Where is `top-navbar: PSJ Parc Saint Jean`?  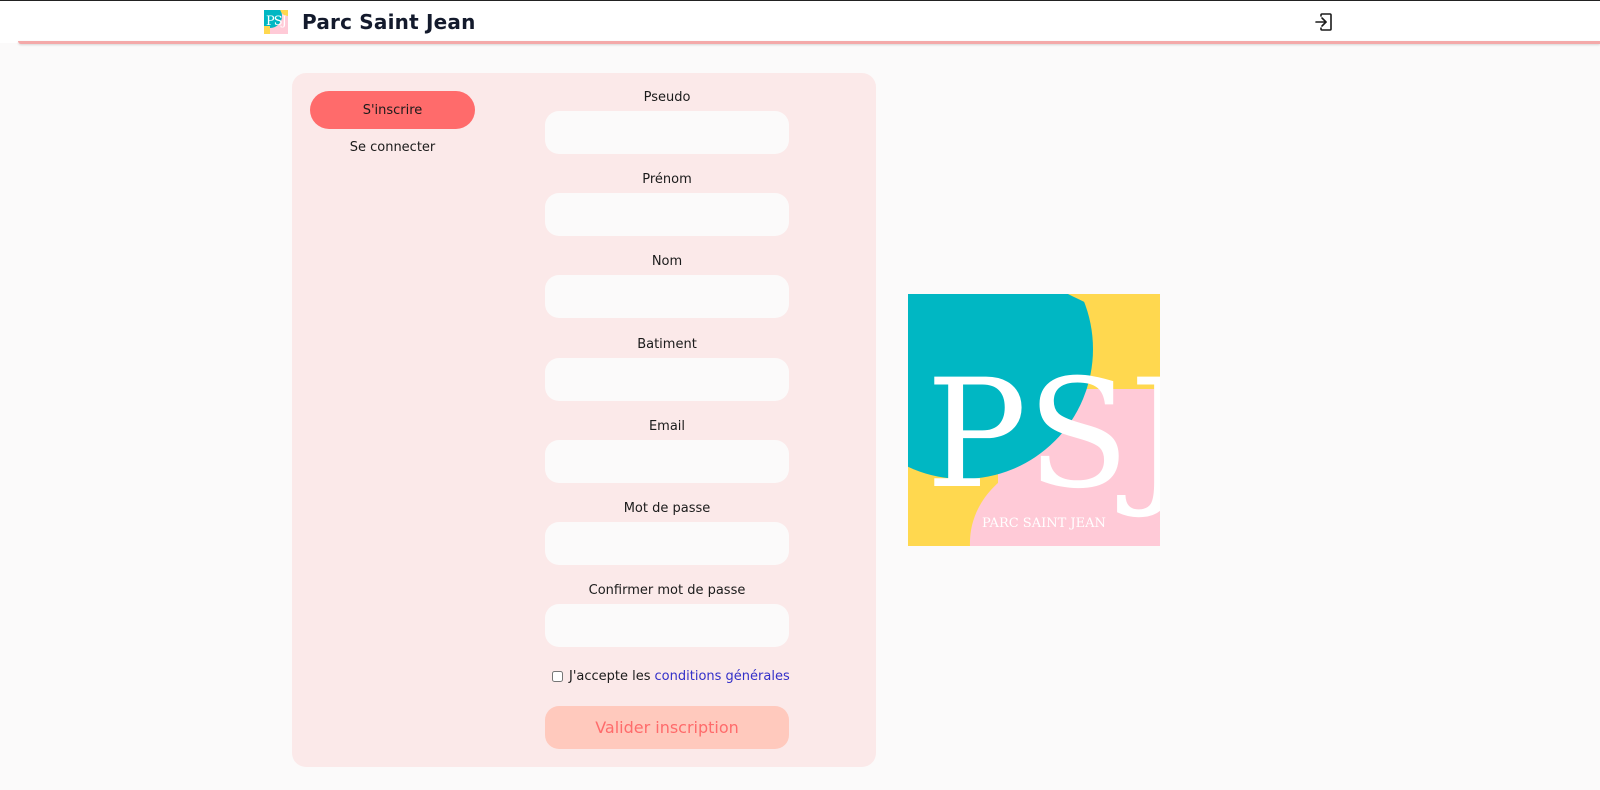 top-navbar: PSJ Parc Saint Jean is located at coordinates (800, 21).